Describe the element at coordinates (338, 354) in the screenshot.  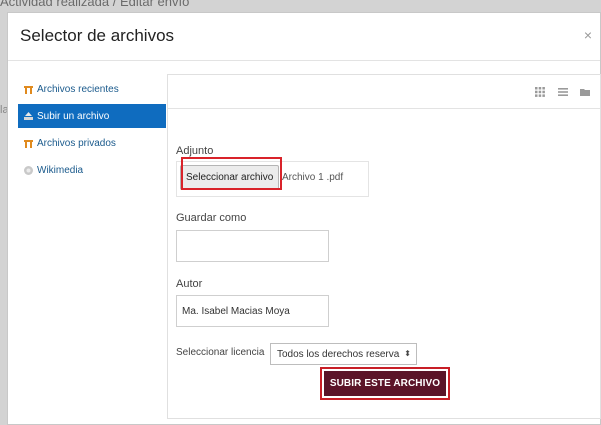
I see `license-select-value: Todos los derechos reserva` at that location.